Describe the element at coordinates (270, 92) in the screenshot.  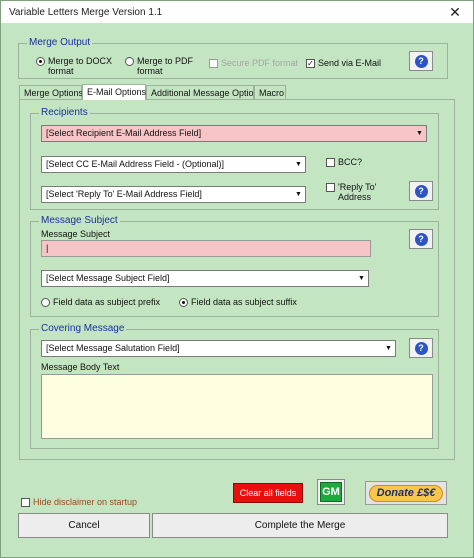
I see `tab-macro: Macro` at that location.